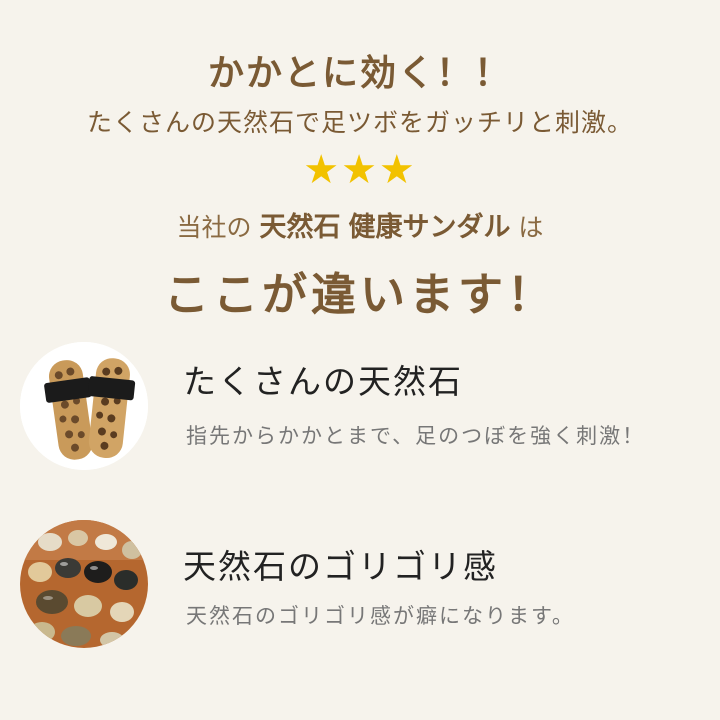 Image resolution: width=720 pixels, height=720 pixels. I want to click on sandal-photo, so click(84, 406).